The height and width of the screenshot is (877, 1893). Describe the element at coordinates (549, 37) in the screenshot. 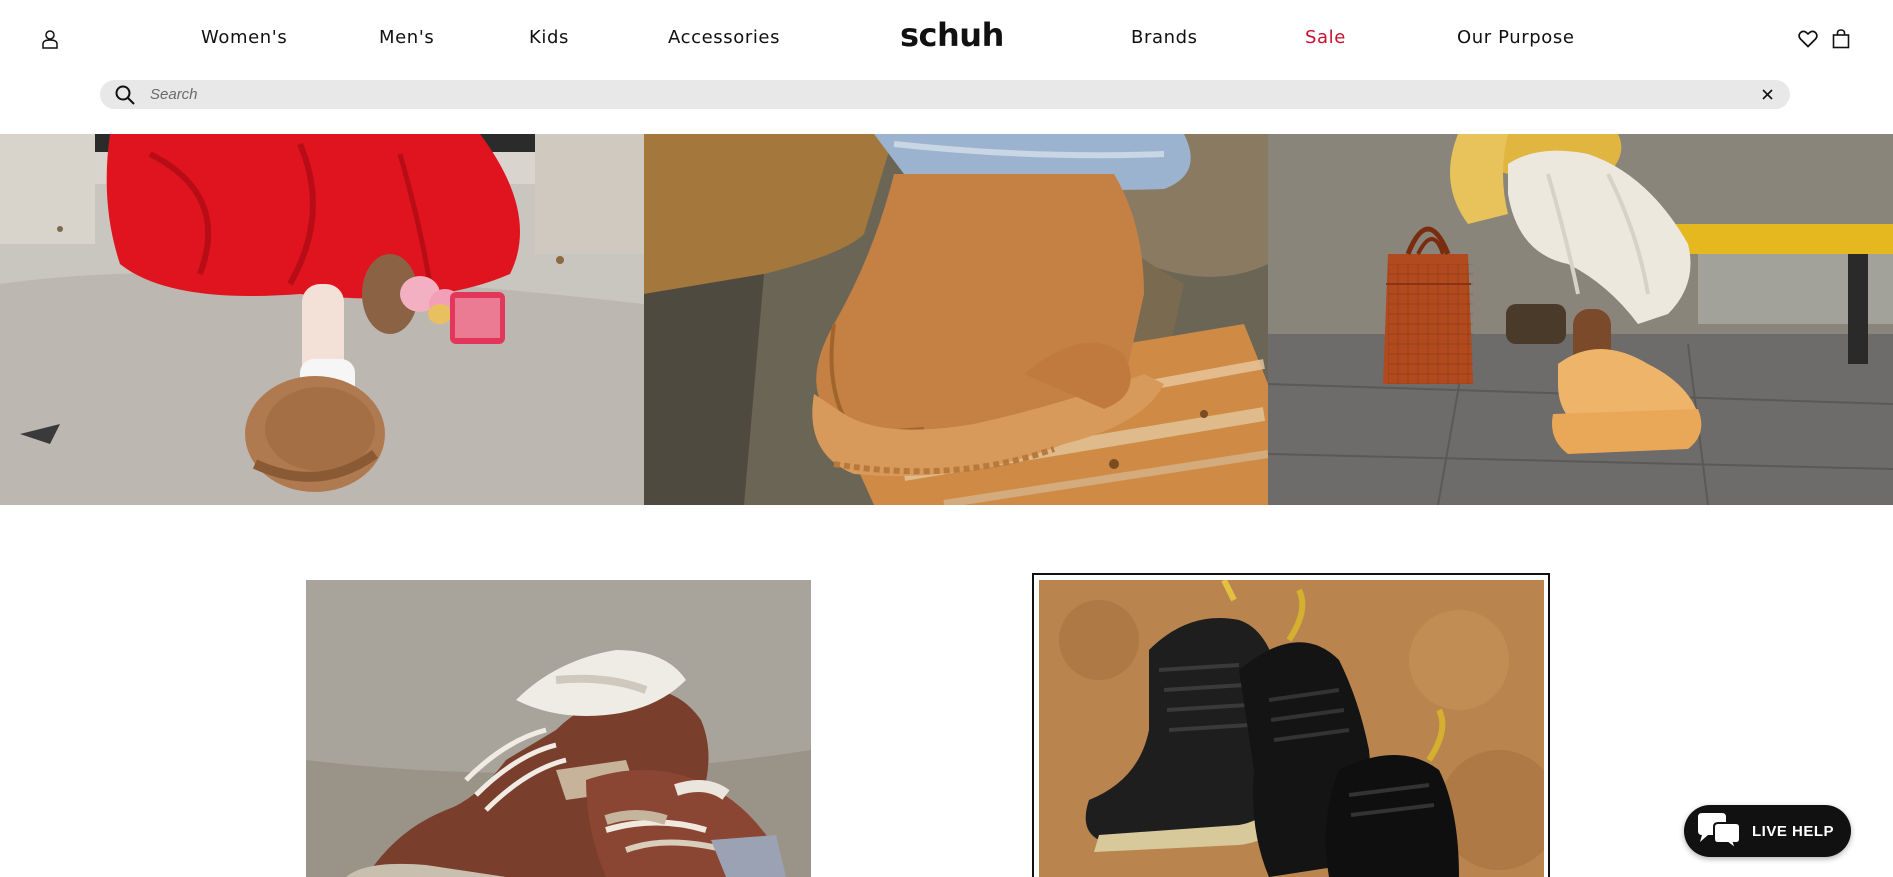

I see `nav-kids: Kids` at that location.